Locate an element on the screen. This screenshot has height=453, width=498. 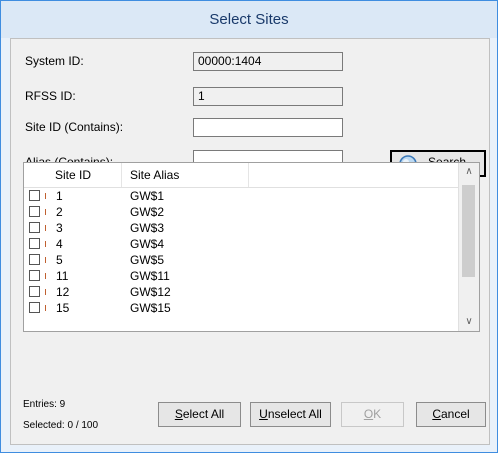
cell-site-id: 4 is located at coordinates (59, 244).